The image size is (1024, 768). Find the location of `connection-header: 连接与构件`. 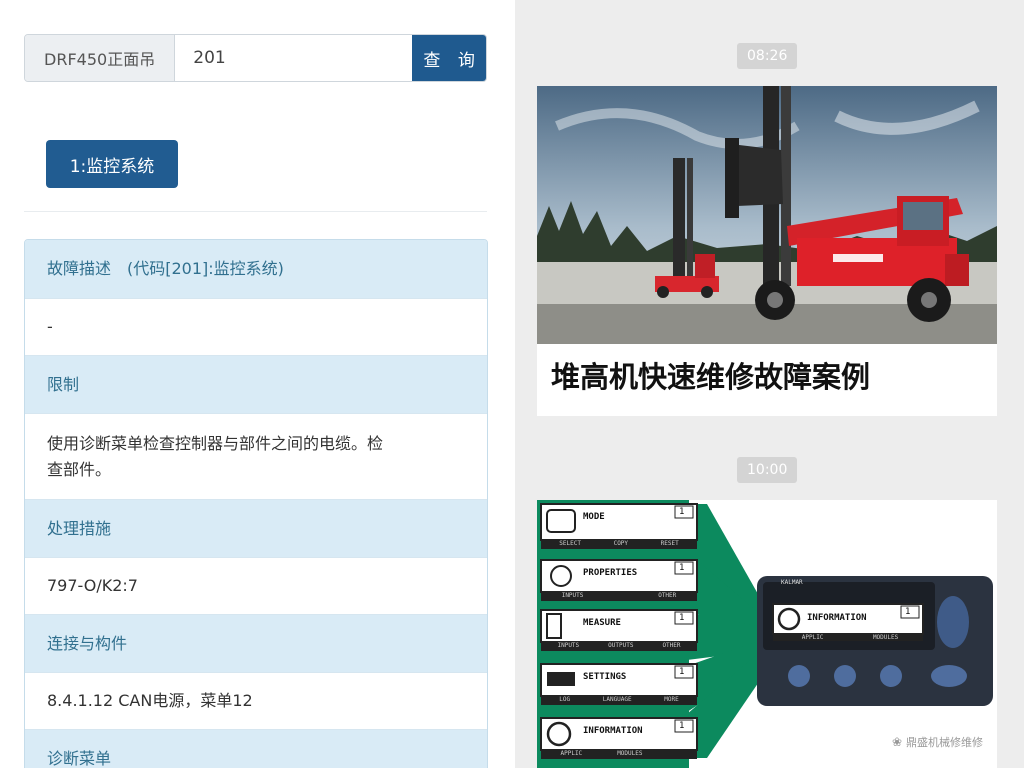

connection-header: 连接与构件 is located at coordinates (256, 643).